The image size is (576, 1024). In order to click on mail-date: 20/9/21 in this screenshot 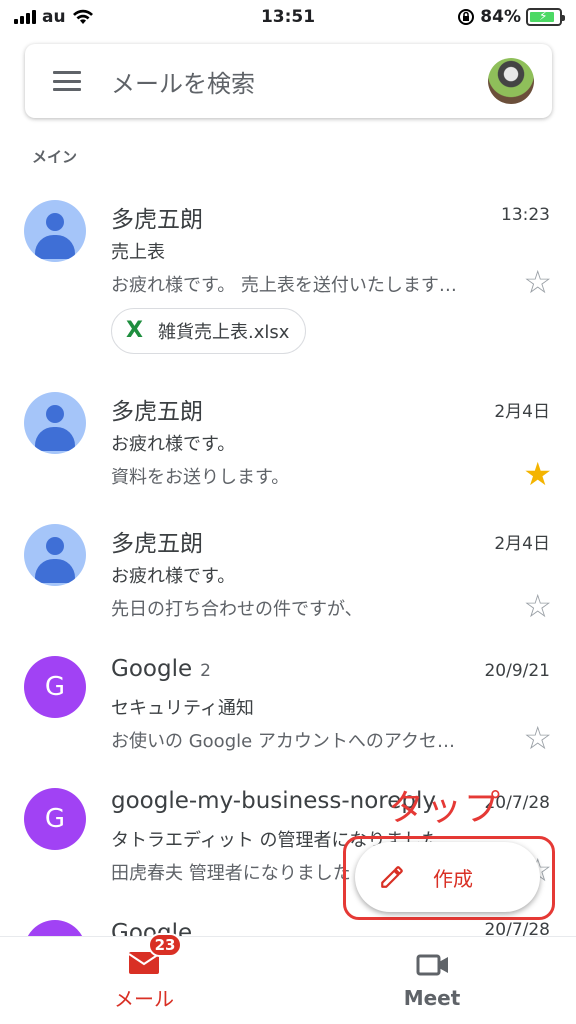, I will do `click(517, 671)`.